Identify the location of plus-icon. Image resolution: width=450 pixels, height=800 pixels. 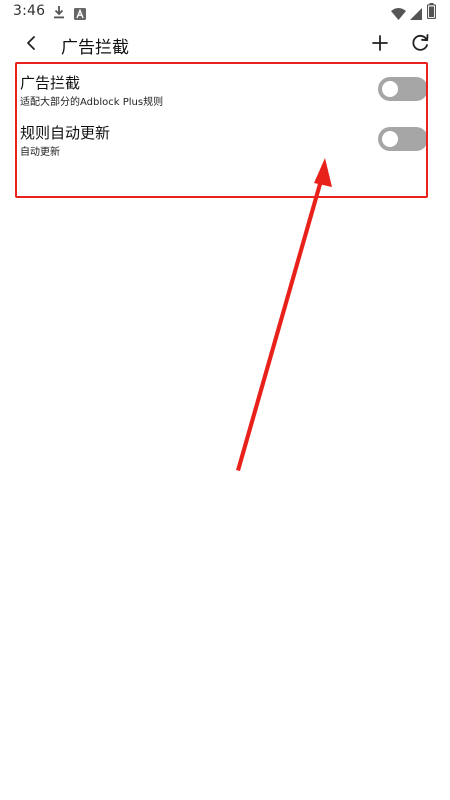
(380, 43).